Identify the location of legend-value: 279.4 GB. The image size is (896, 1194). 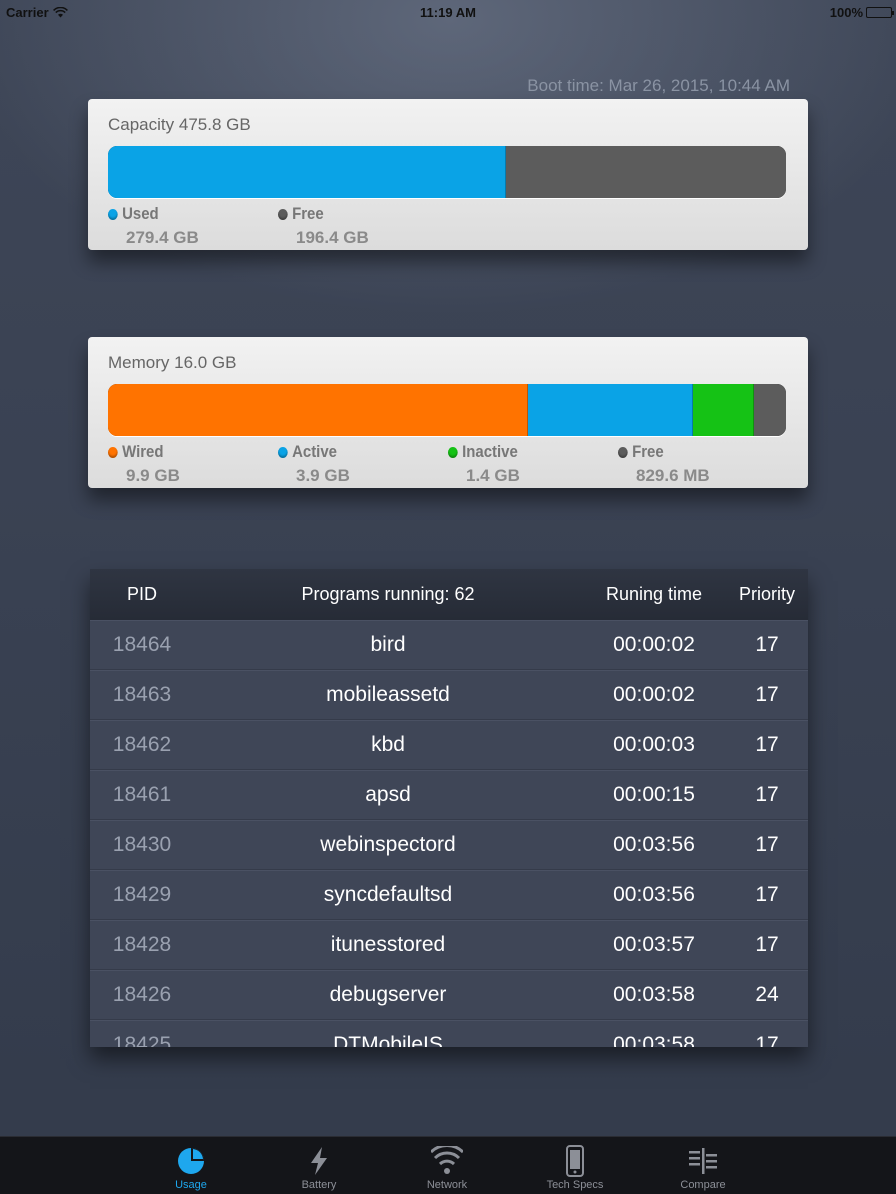
(162, 237).